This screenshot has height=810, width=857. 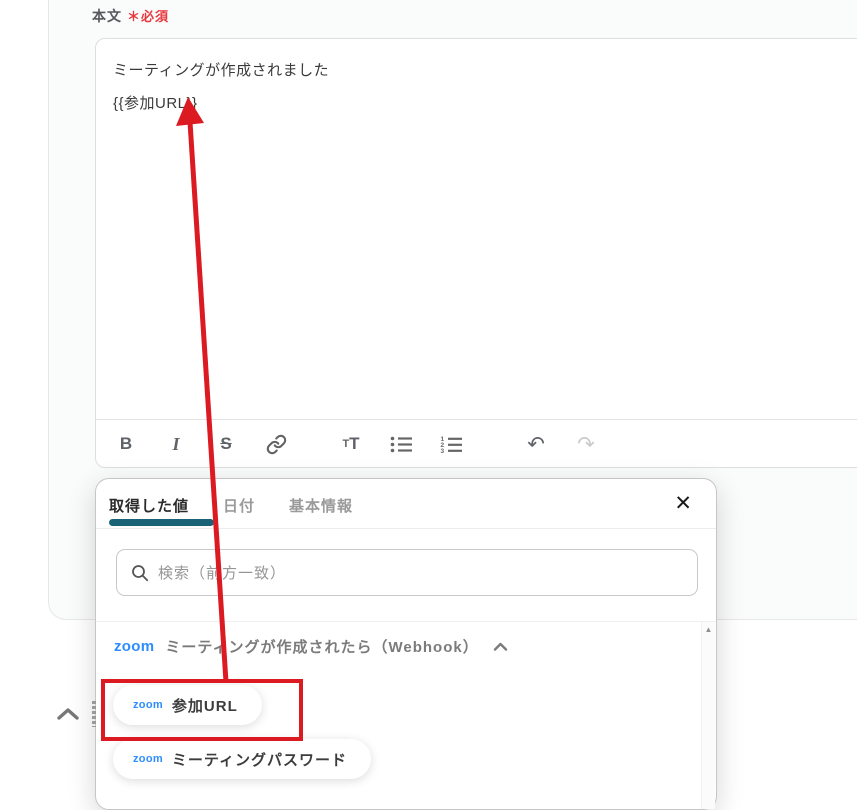 I want to click on editor-content: ミーティングが作成されました {{参加URL}}, so click(x=476, y=87).